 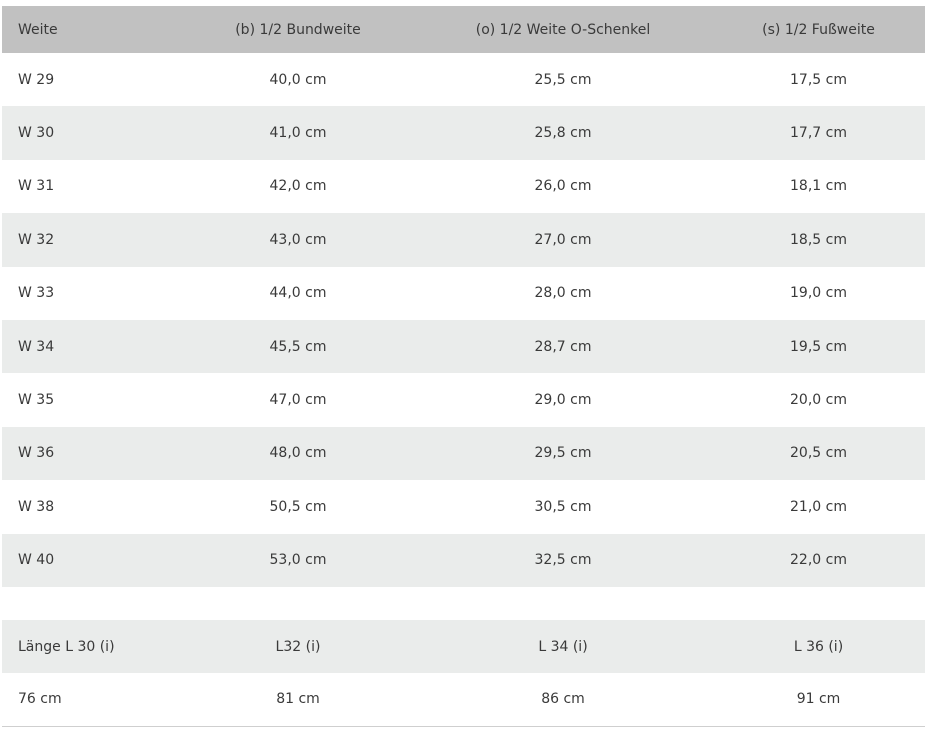 I want to click on length-cell-l32: L32 (i), so click(x=298, y=646).